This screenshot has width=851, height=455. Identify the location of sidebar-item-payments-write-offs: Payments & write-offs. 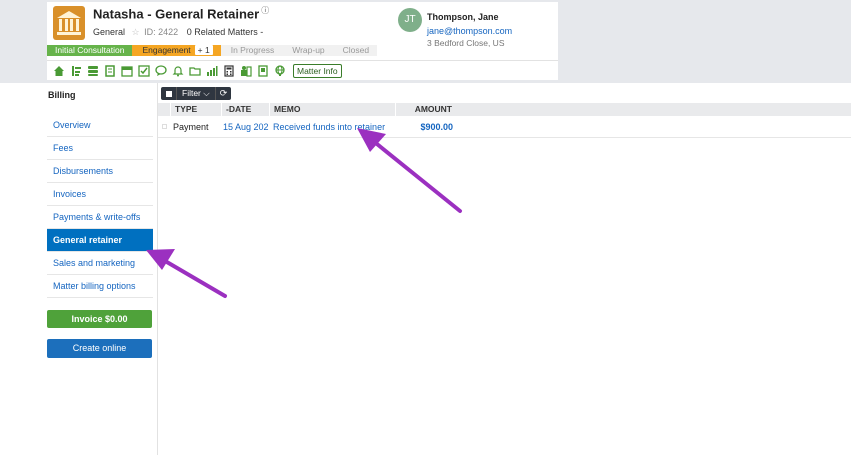
(100, 217).